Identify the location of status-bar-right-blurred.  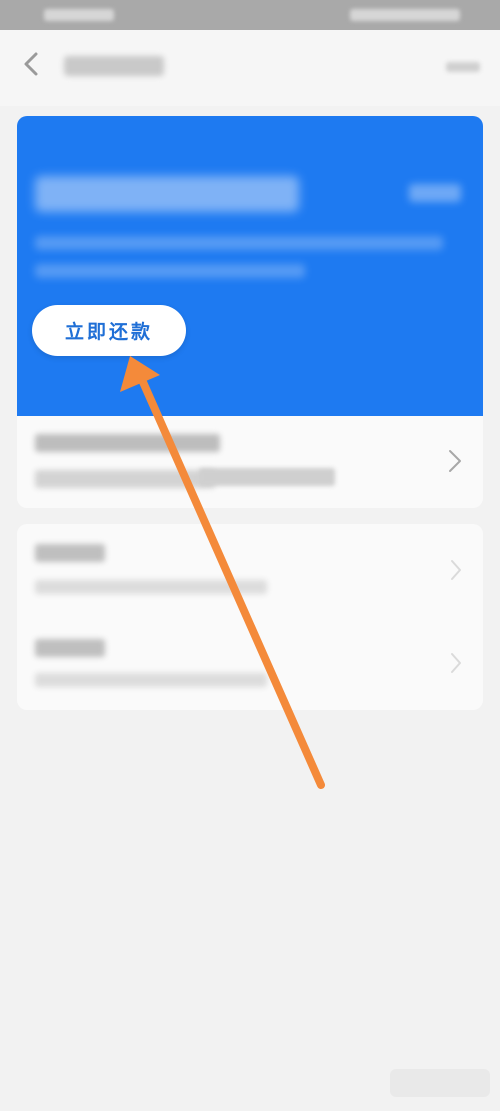
(405, 15).